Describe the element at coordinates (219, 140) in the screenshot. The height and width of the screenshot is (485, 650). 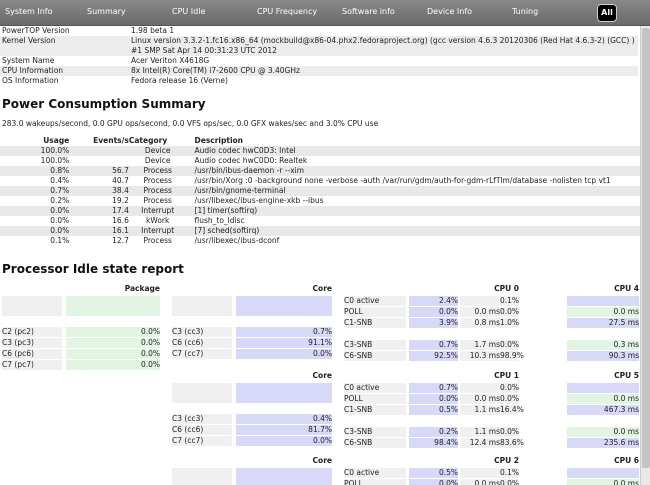
I see `power-header-cell: Description` at that location.